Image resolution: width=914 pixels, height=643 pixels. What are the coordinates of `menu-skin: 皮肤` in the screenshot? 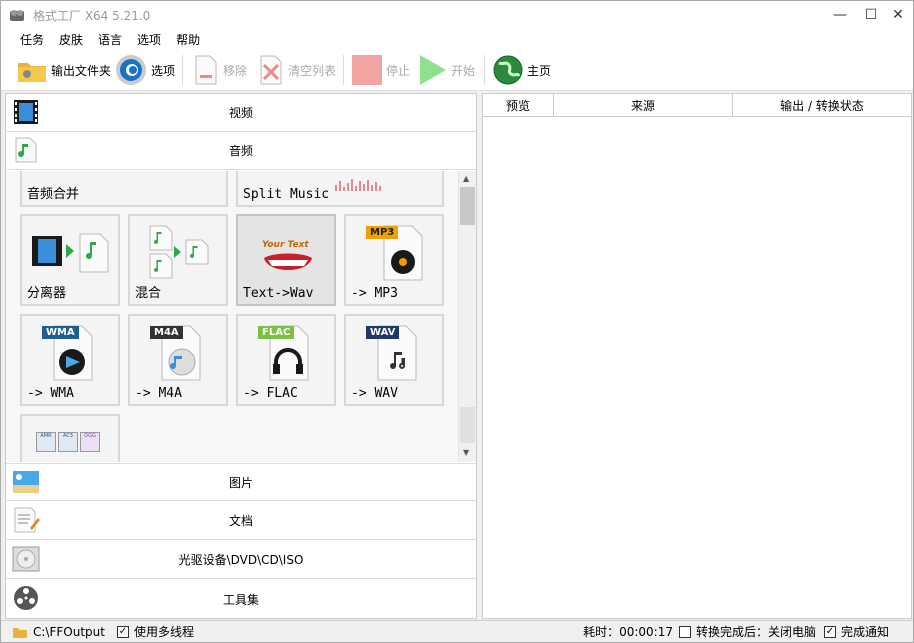 It's located at (71, 39).